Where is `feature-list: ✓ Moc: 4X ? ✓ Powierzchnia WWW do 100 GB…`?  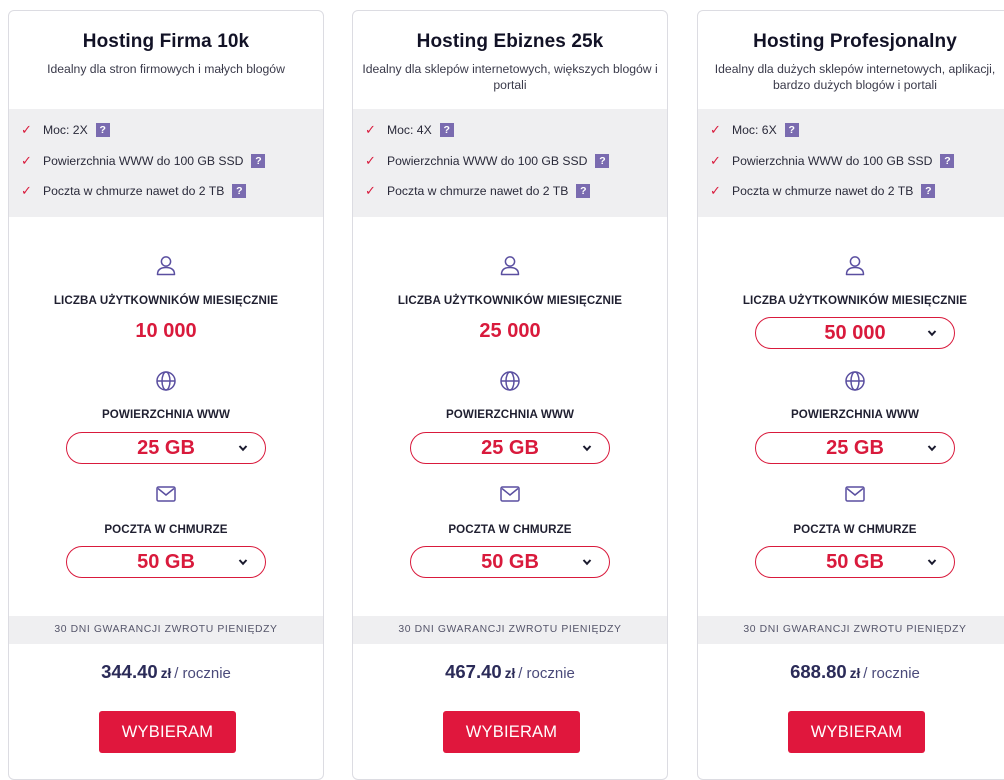 feature-list: ✓ Moc: 4X ? ✓ Powierzchnia WWW do 100 GB… is located at coordinates (510, 163).